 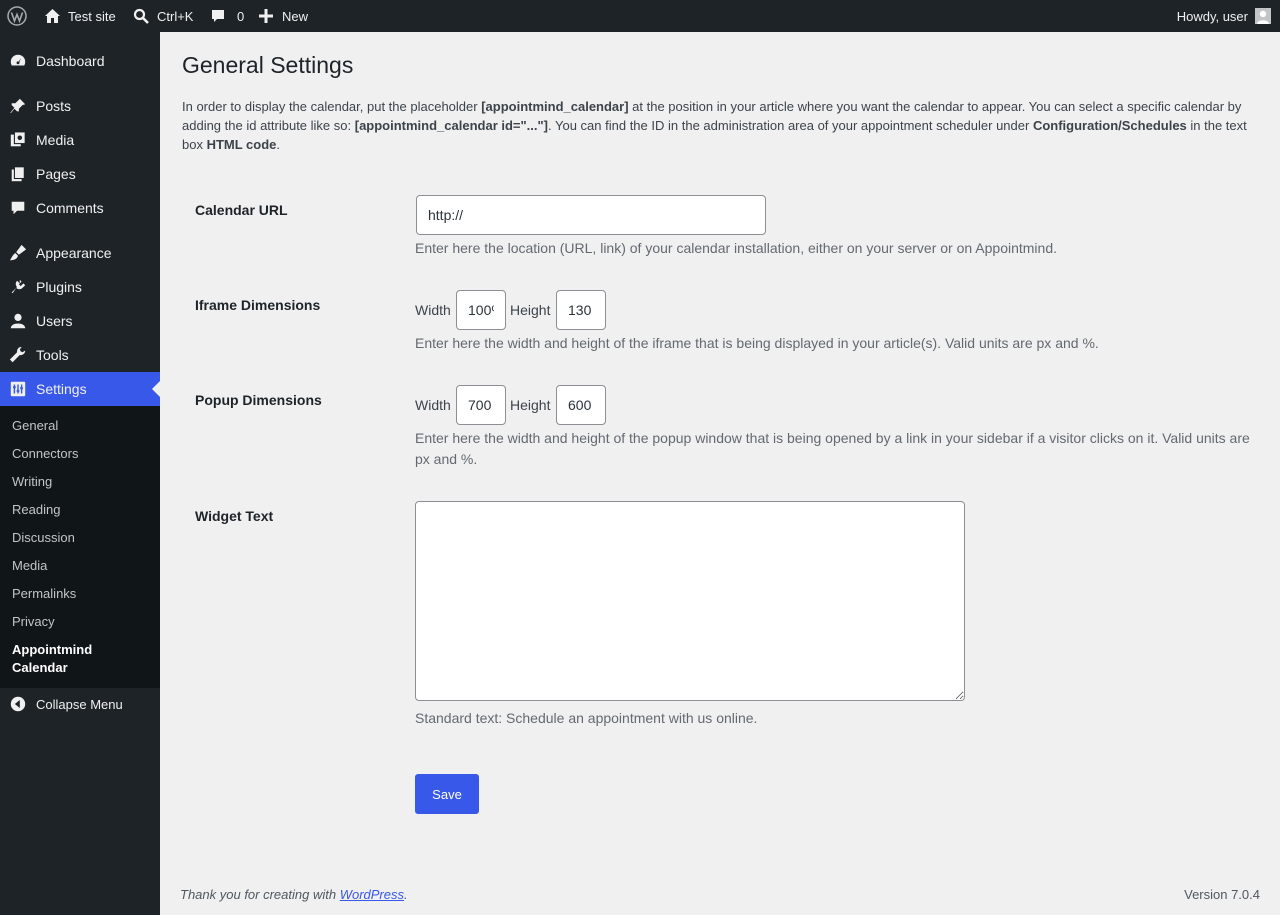 I want to click on media-icon, so click(x=18, y=140).